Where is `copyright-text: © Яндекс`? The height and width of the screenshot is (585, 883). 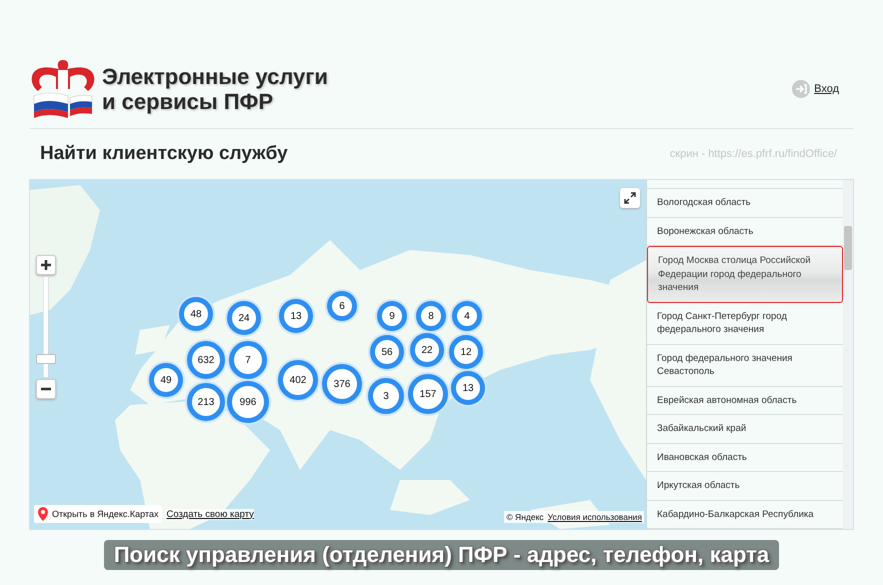
copyright-text: © Яндекс is located at coordinates (525, 517).